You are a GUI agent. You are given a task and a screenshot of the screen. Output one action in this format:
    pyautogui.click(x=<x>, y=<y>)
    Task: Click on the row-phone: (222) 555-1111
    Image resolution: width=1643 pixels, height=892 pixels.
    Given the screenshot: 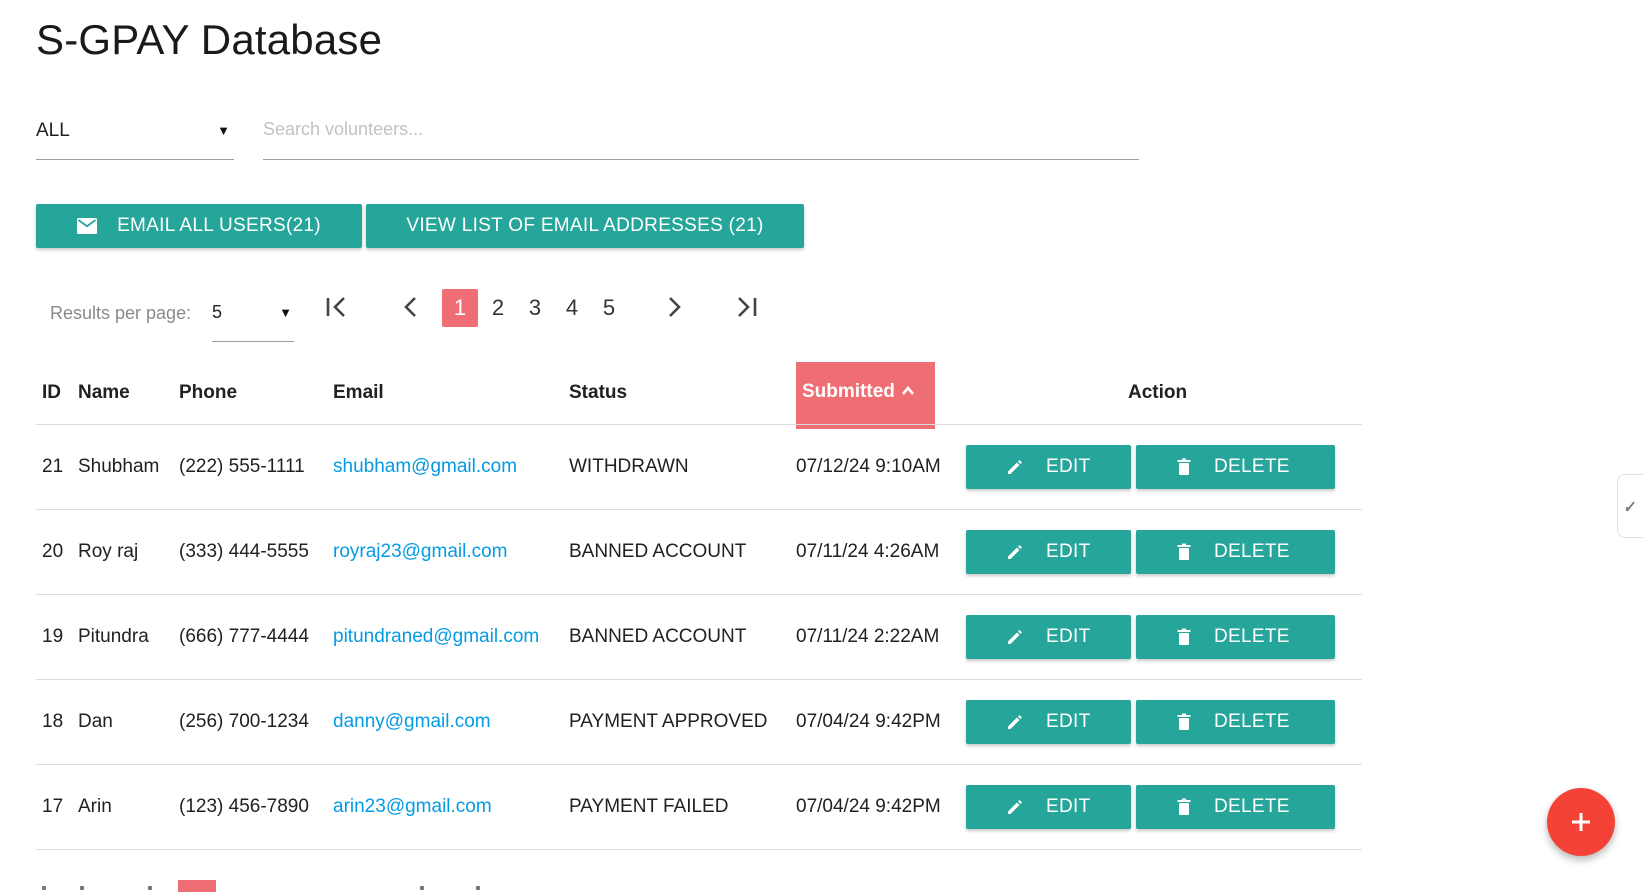 What is the action you would take?
    pyautogui.click(x=242, y=466)
    